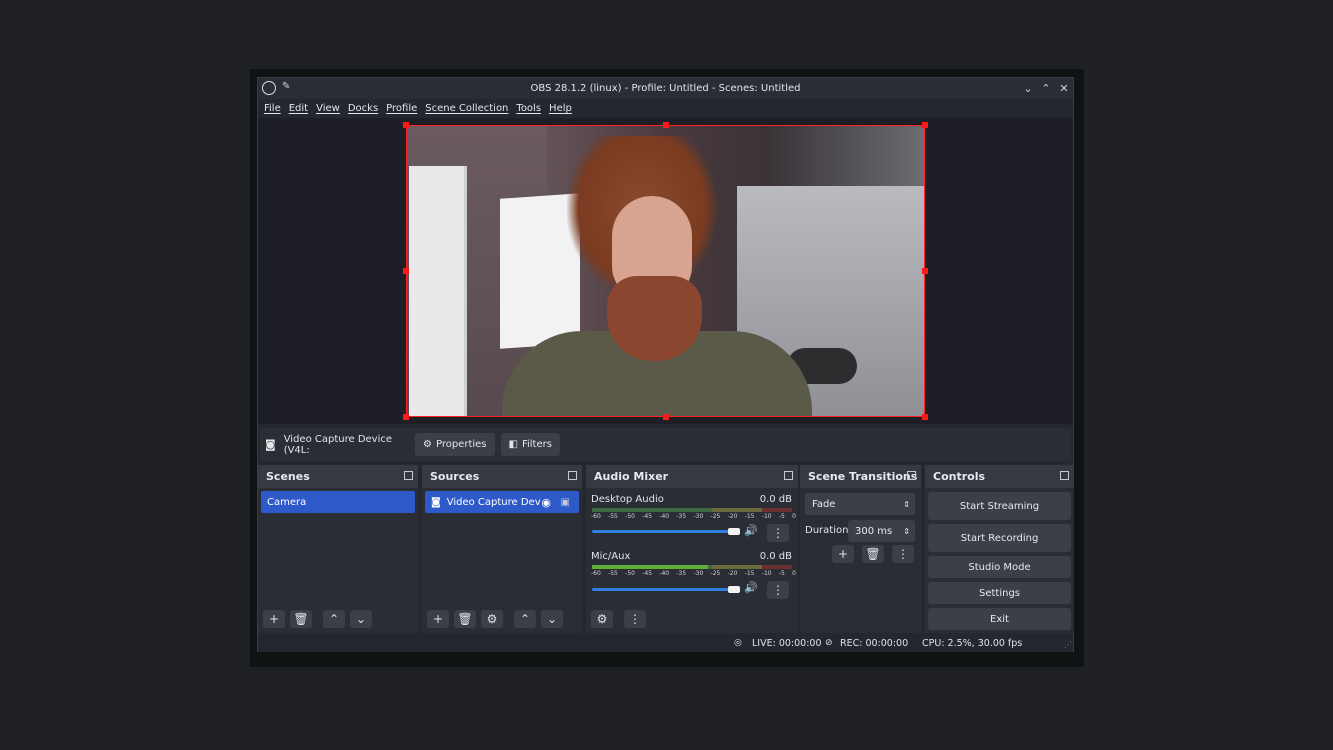 This screenshot has width=1333, height=750. I want to click on desktop-audio-menu-button: ⋮, so click(778, 533).